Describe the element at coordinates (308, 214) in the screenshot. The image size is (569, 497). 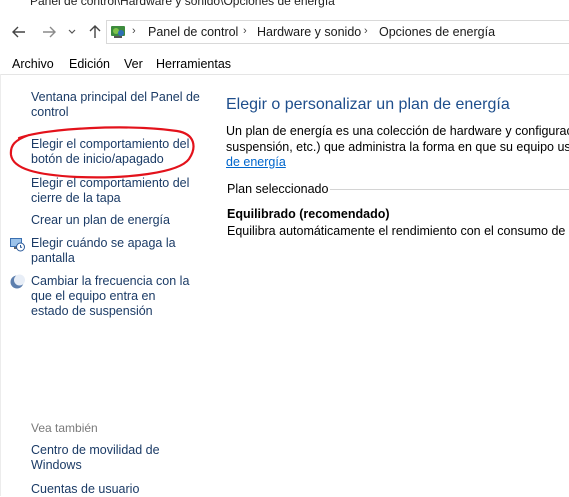
I see `plan-name: Equilibrado (recomendado)` at that location.